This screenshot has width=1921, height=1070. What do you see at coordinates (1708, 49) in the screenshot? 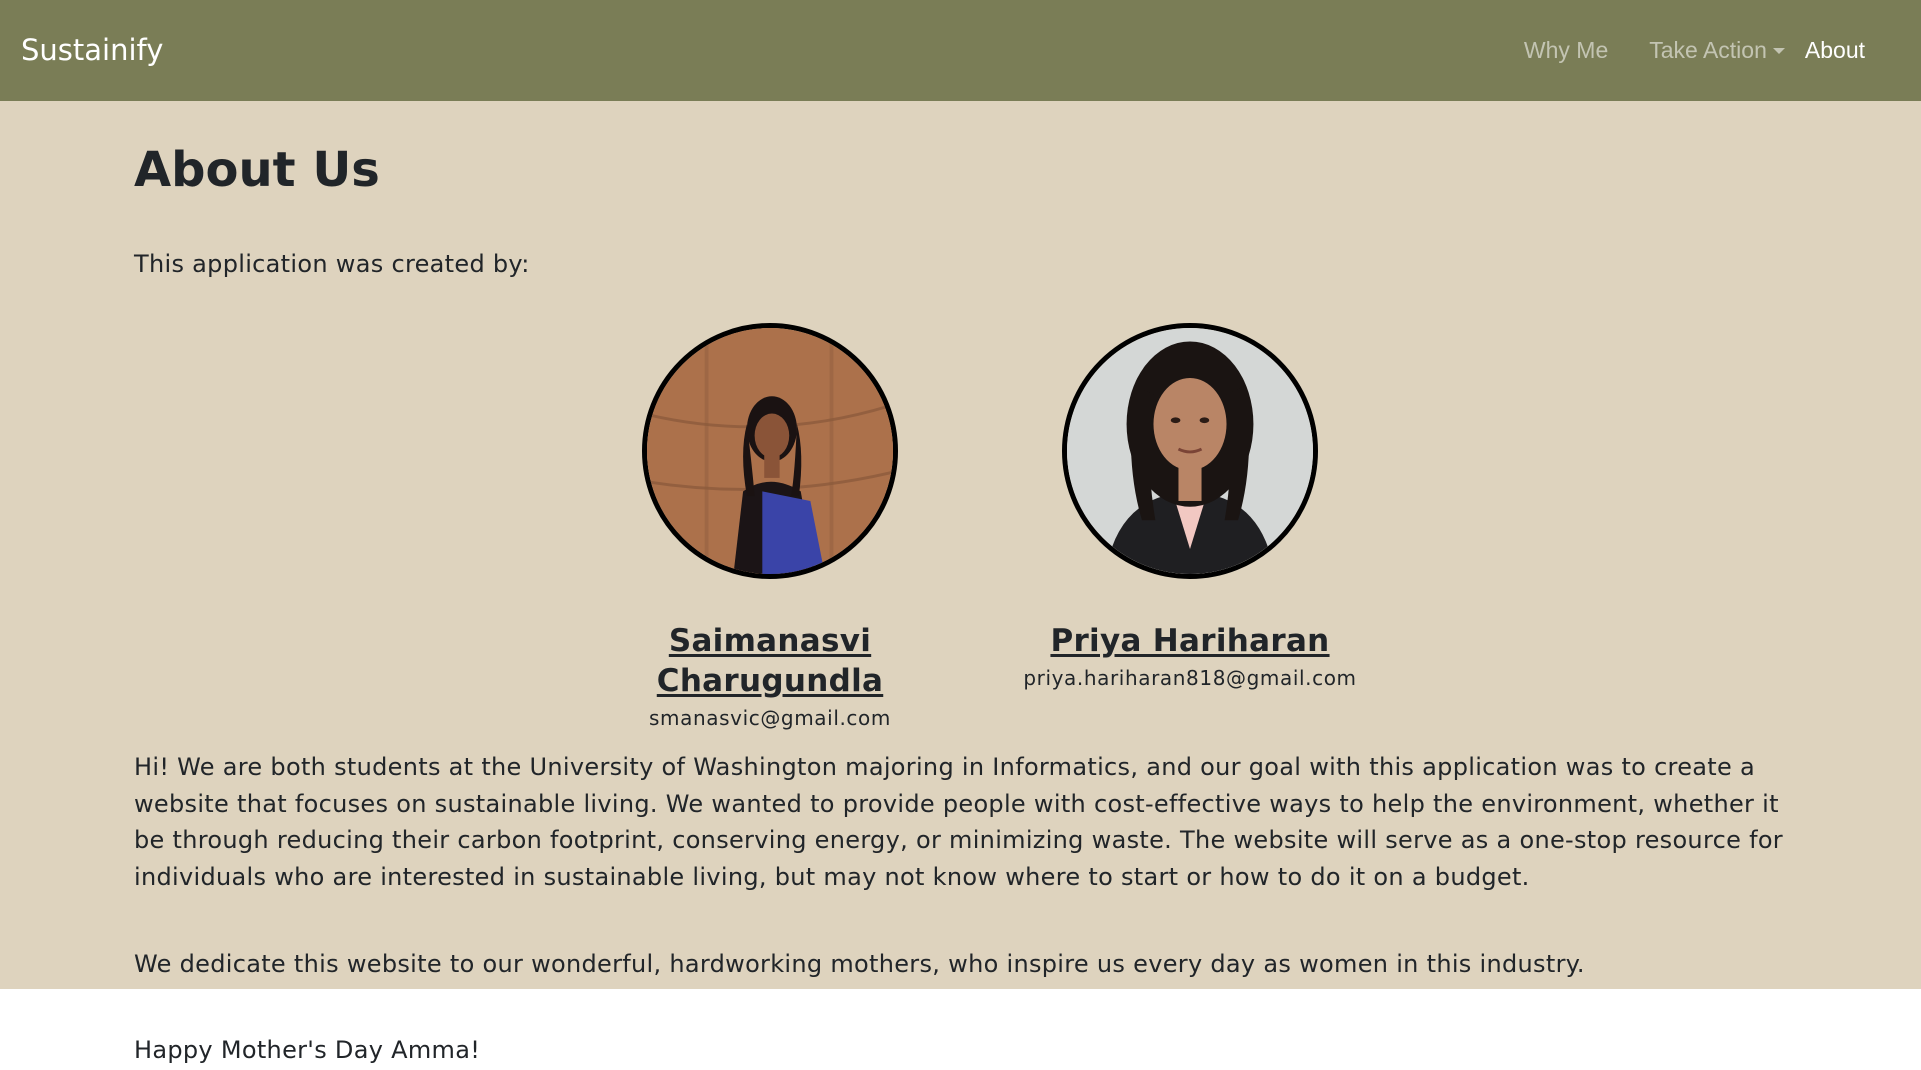
I see `nav-dropdown-take-action-label: Take Action` at bounding box center [1708, 49].